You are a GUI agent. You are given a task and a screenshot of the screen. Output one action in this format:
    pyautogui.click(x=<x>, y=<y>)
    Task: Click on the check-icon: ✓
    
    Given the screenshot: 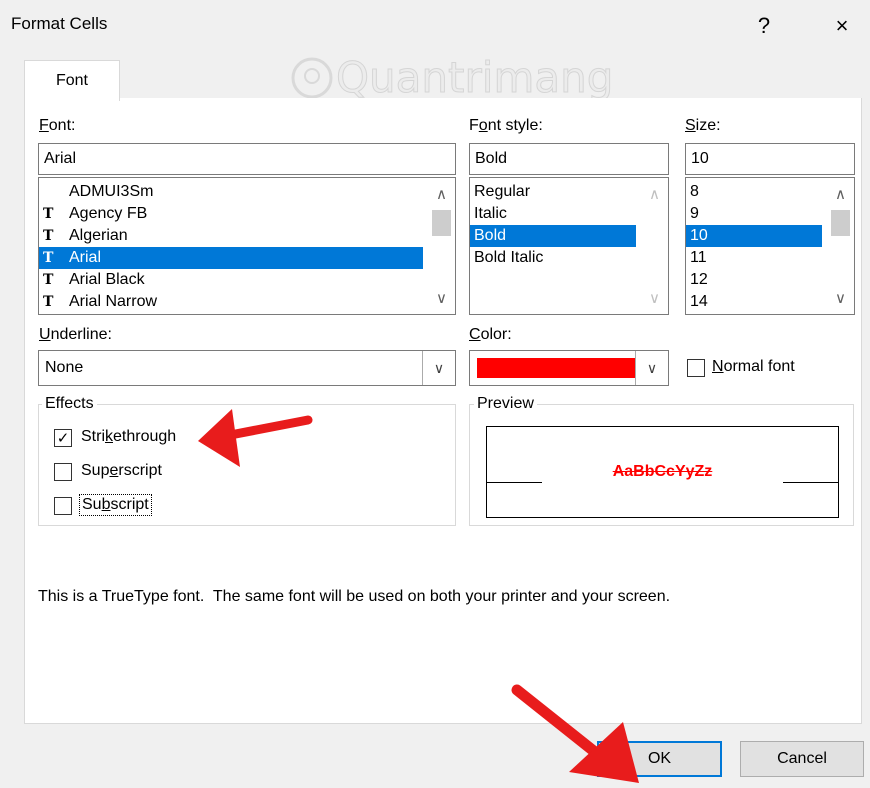 What is the action you would take?
    pyautogui.click(x=63, y=438)
    